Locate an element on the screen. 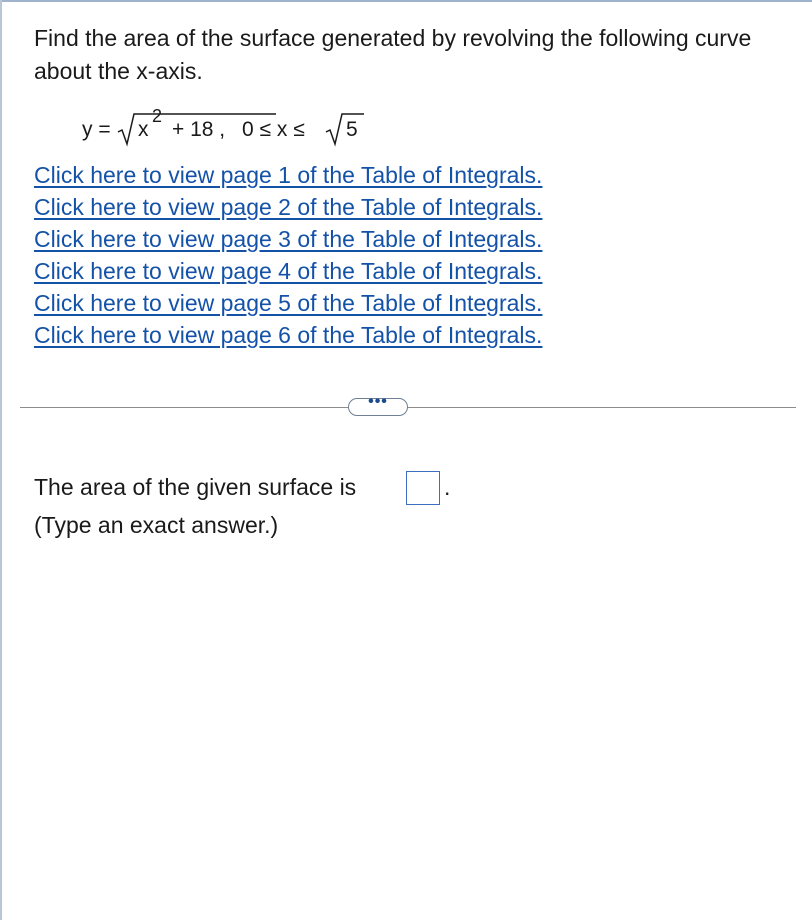  answer-prompt: The area of the given surface is is located at coordinates (195, 487).